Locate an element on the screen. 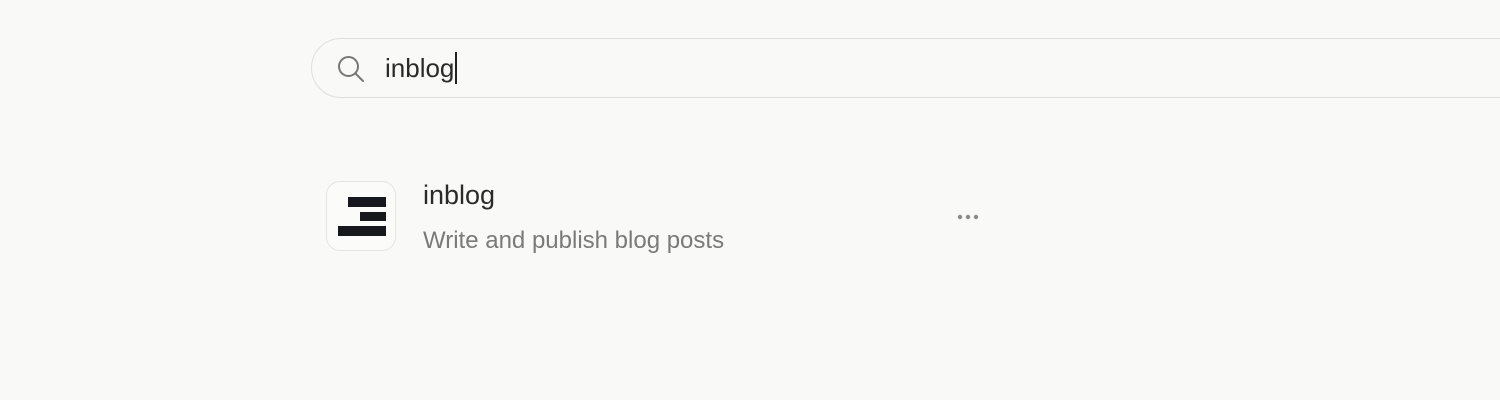 This screenshot has height=400, width=1500. search-input-value: inblog is located at coordinates (420, 68).